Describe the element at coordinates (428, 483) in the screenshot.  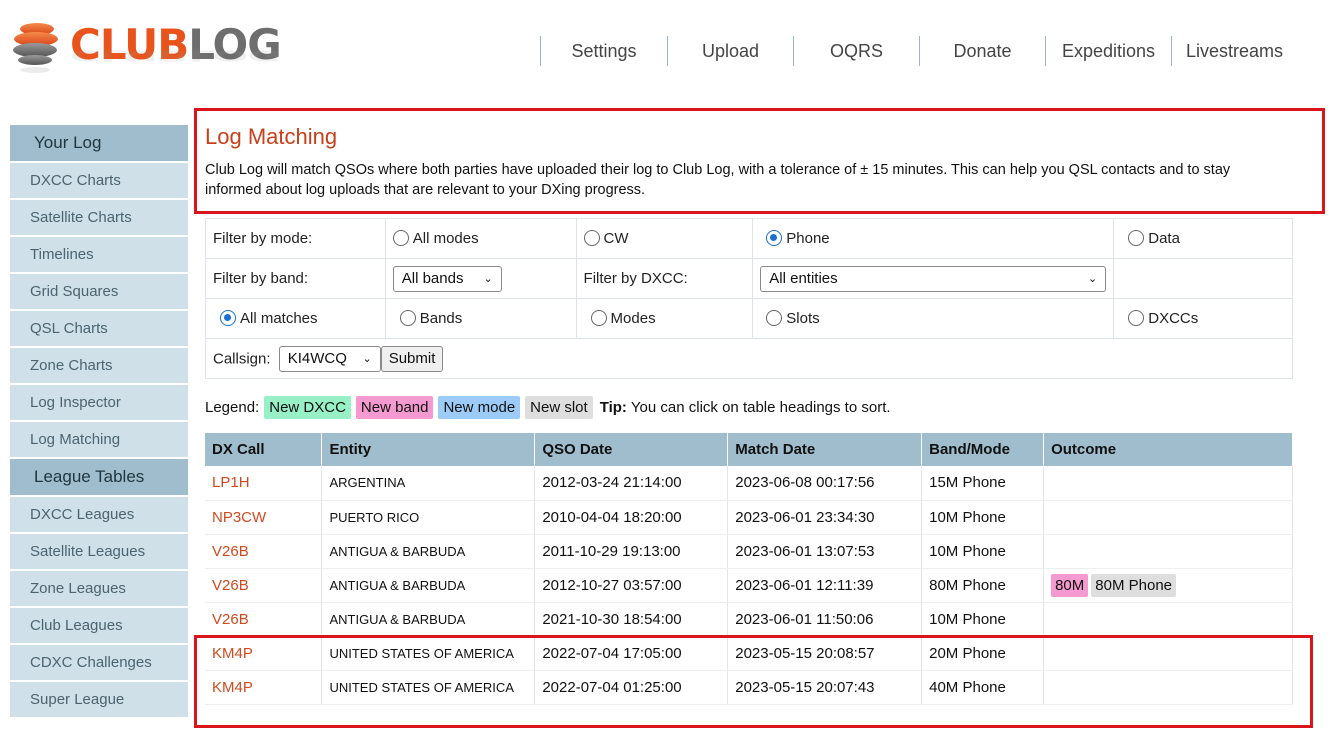
I see `entity-cell: ARGENTINA` at that location.